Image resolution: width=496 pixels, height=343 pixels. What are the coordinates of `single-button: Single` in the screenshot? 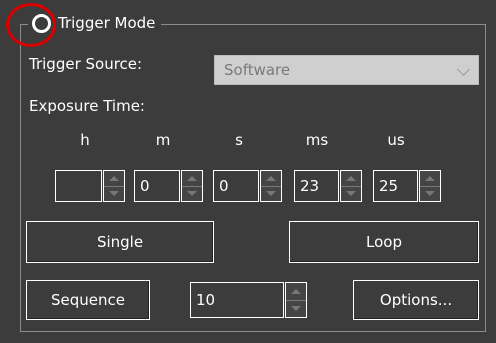 It's located at (120, 242).